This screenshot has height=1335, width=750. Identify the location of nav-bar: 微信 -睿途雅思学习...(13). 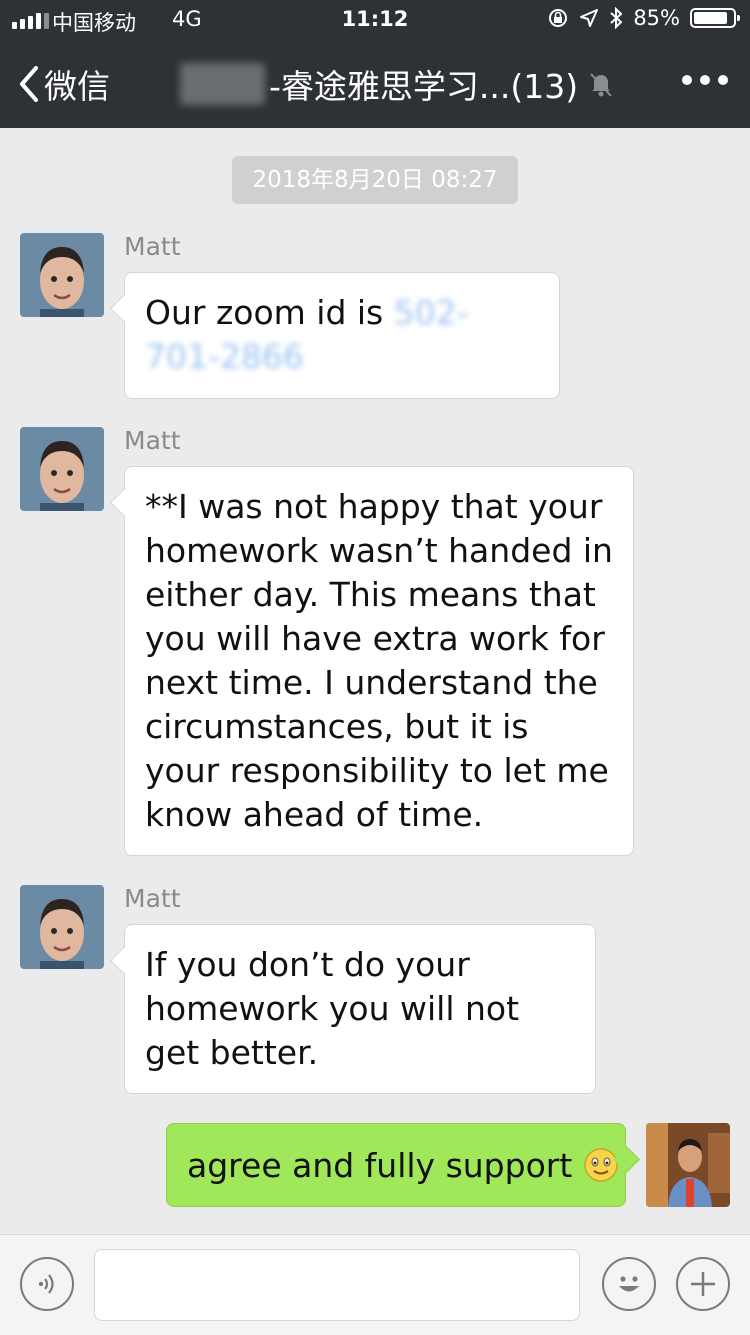
(375, 84).